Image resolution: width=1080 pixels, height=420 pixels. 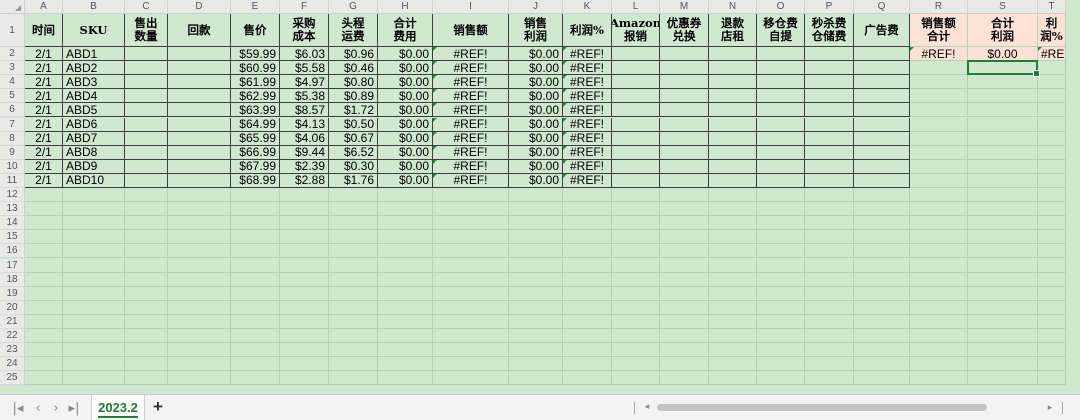 What do you see at coordinates (353, 124) in the screenshot?
I see `table-cell: $0.50` at bounding box center [353, 124].